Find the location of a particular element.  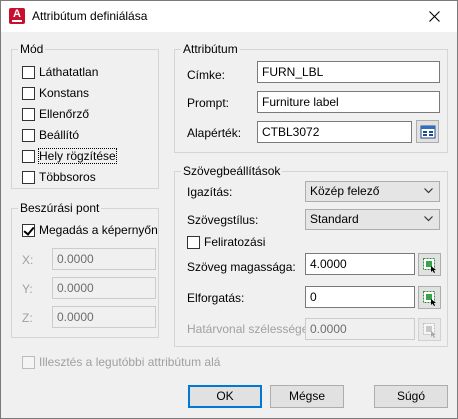

invisible-label: Láthatatlan is located at coordinates (69, 72).